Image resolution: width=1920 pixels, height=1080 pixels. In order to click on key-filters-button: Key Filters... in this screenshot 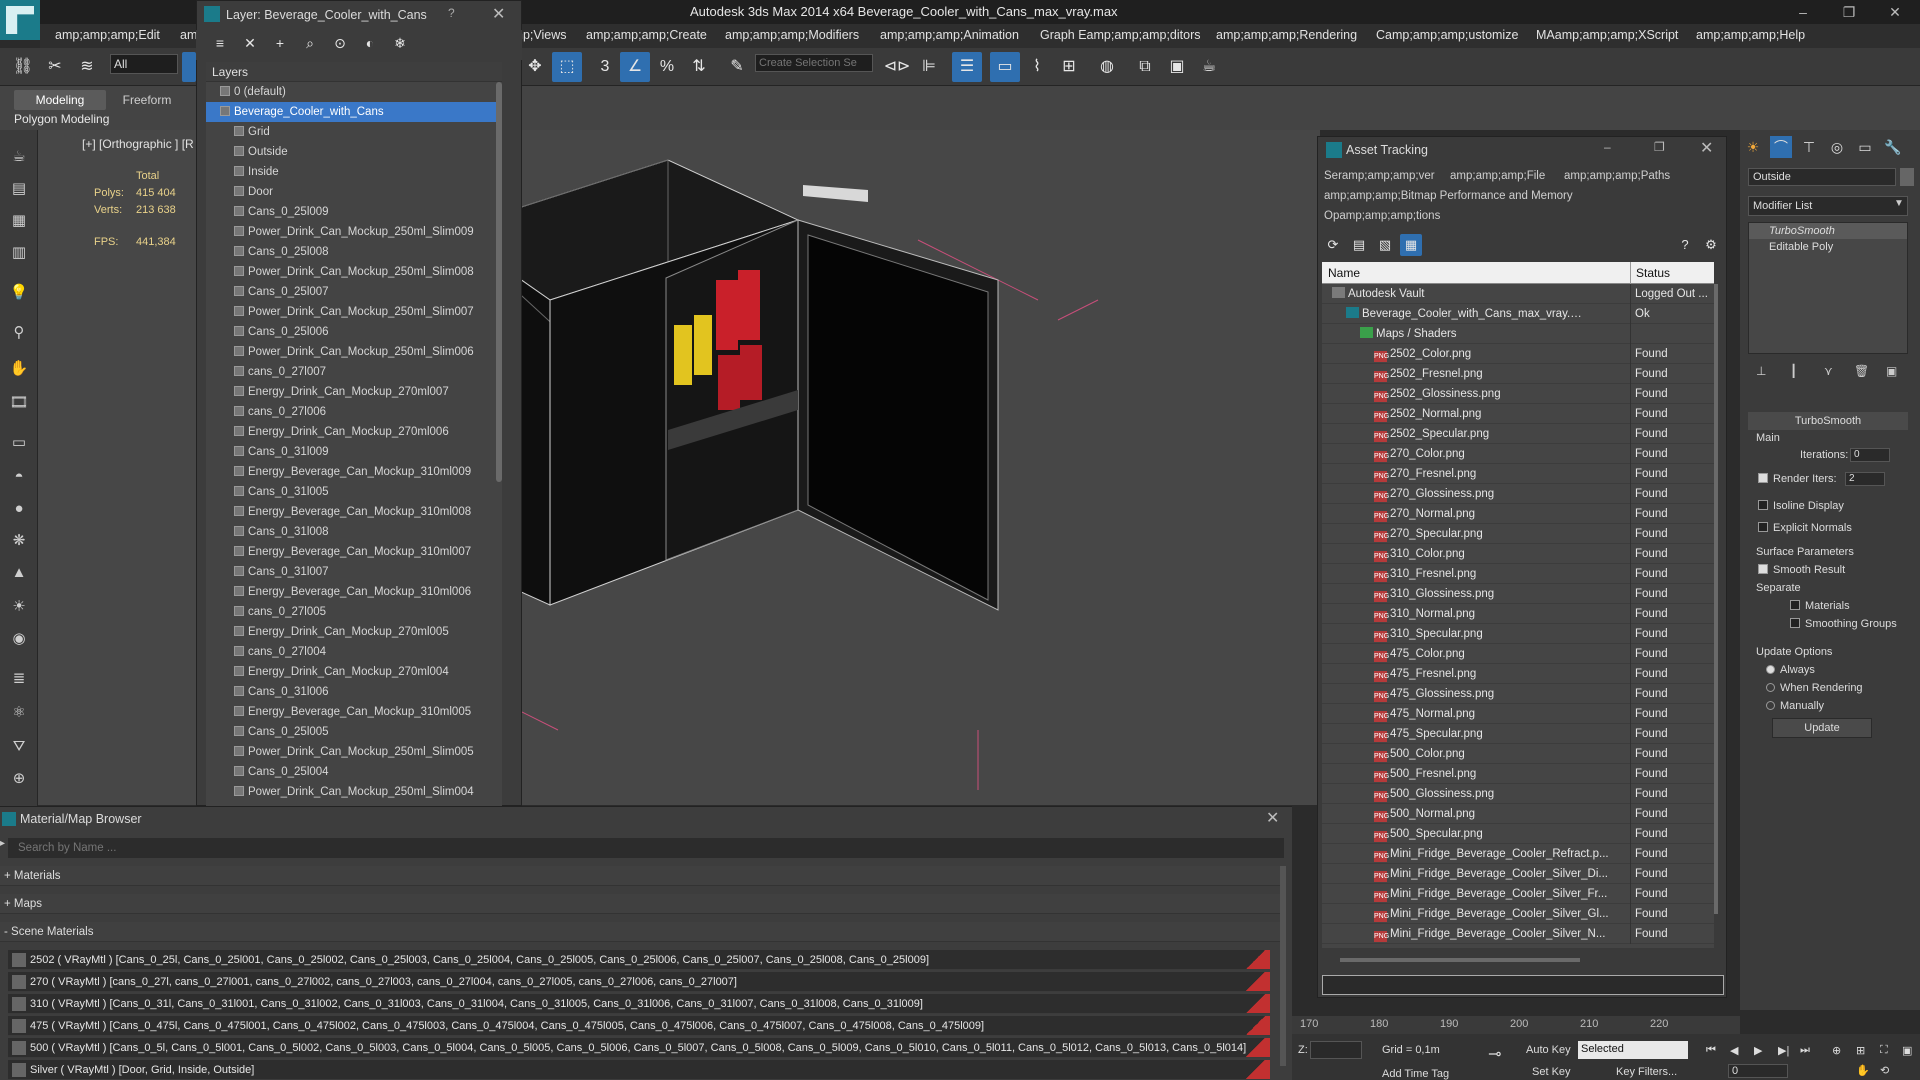, I will do `click(1646, 1072)`.